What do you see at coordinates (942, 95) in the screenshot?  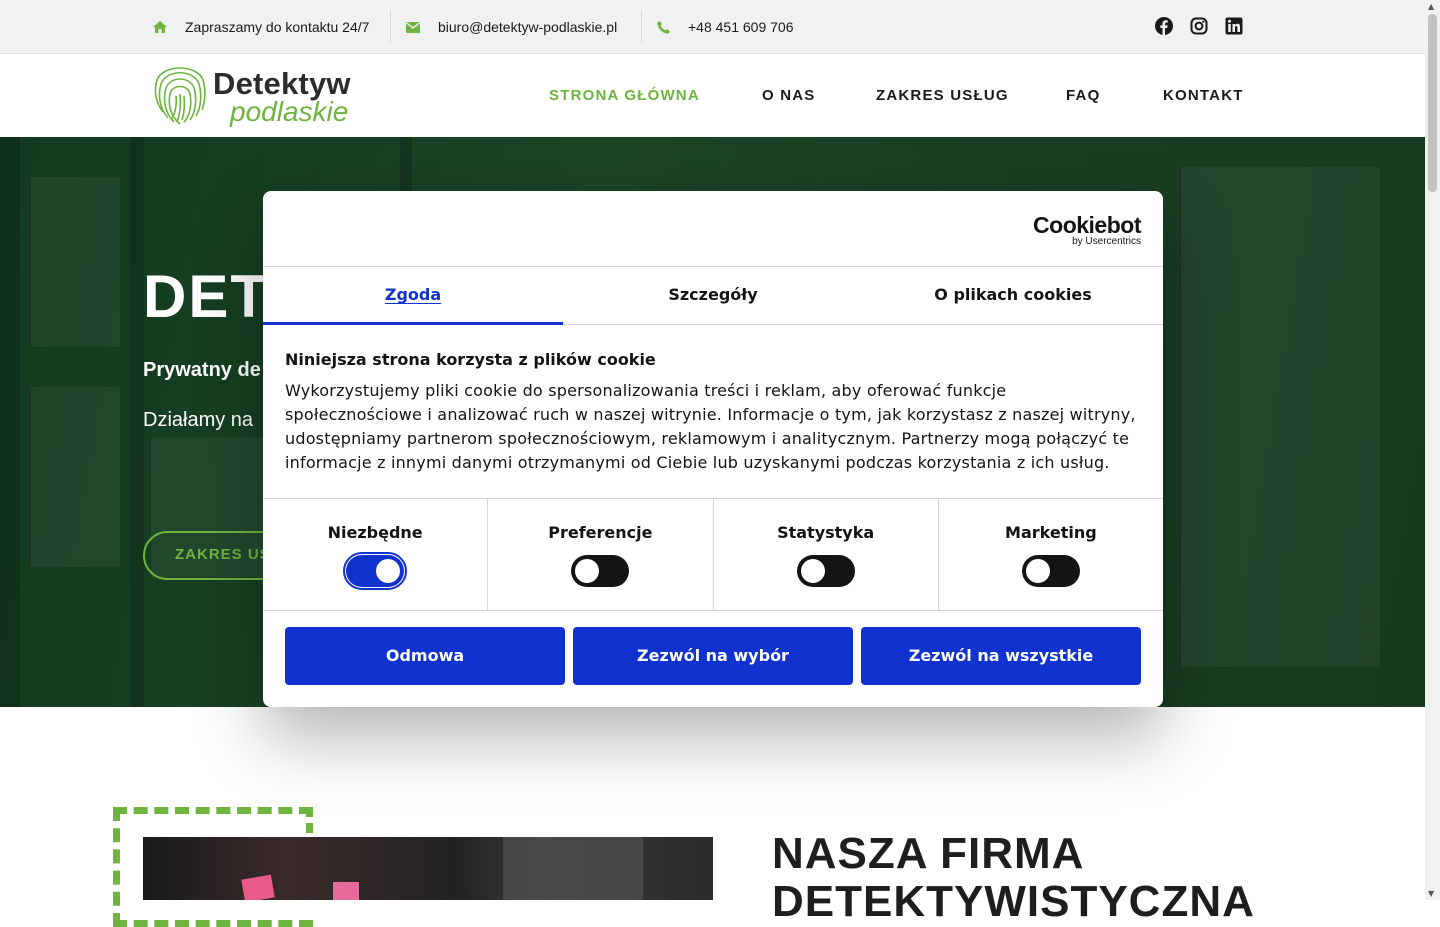 I see `nav-zakres-uslug: ZAKRES USŁUG` at bounding box center [942, 95].